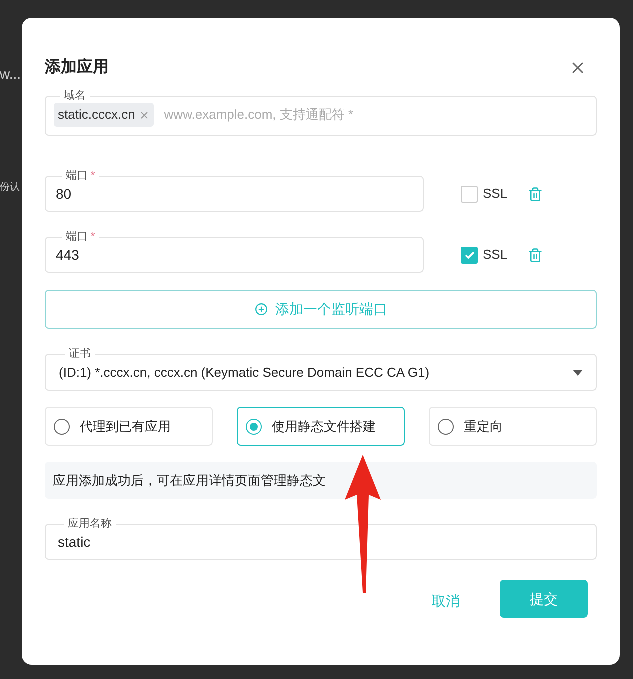 The height and width of the screenshot is (679, 633). Describe the element at coordinates (261, 309) in the screenshot. I see `plus-icon` at that location.